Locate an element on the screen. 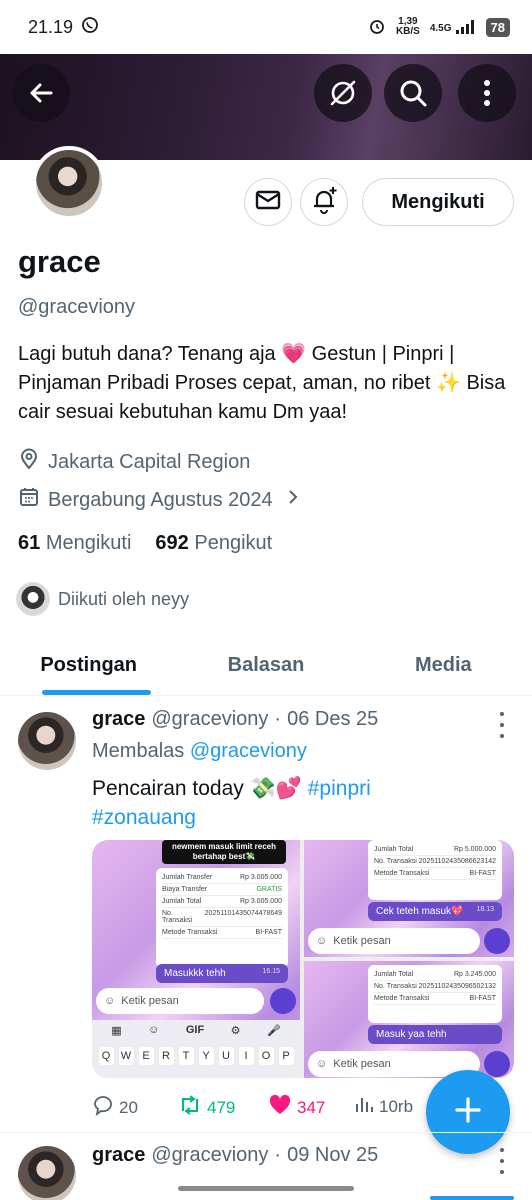 The height and width of the screenshot is (1200, 532). more-vertical-icon is located at coordinates (487, 93).